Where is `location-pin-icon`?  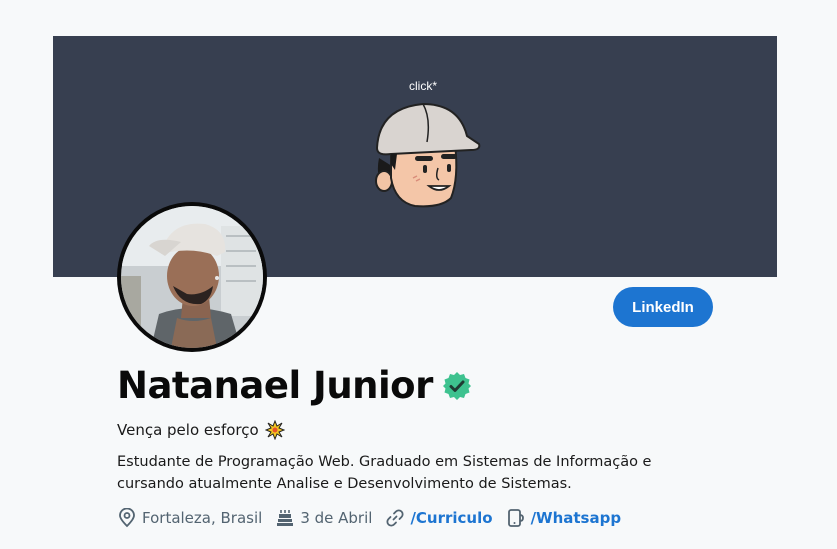 location-pin-icon is located at coordinates (127, 518).